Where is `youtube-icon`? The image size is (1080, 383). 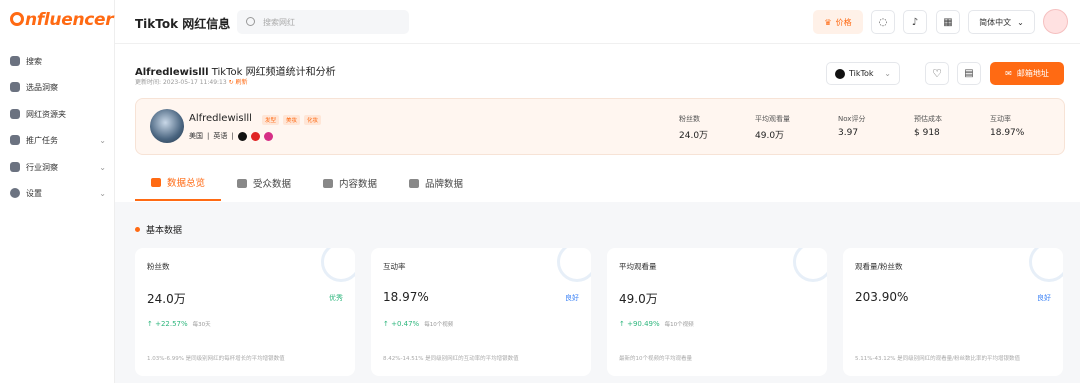 youtube-icon is located at coordinates (255, 136).